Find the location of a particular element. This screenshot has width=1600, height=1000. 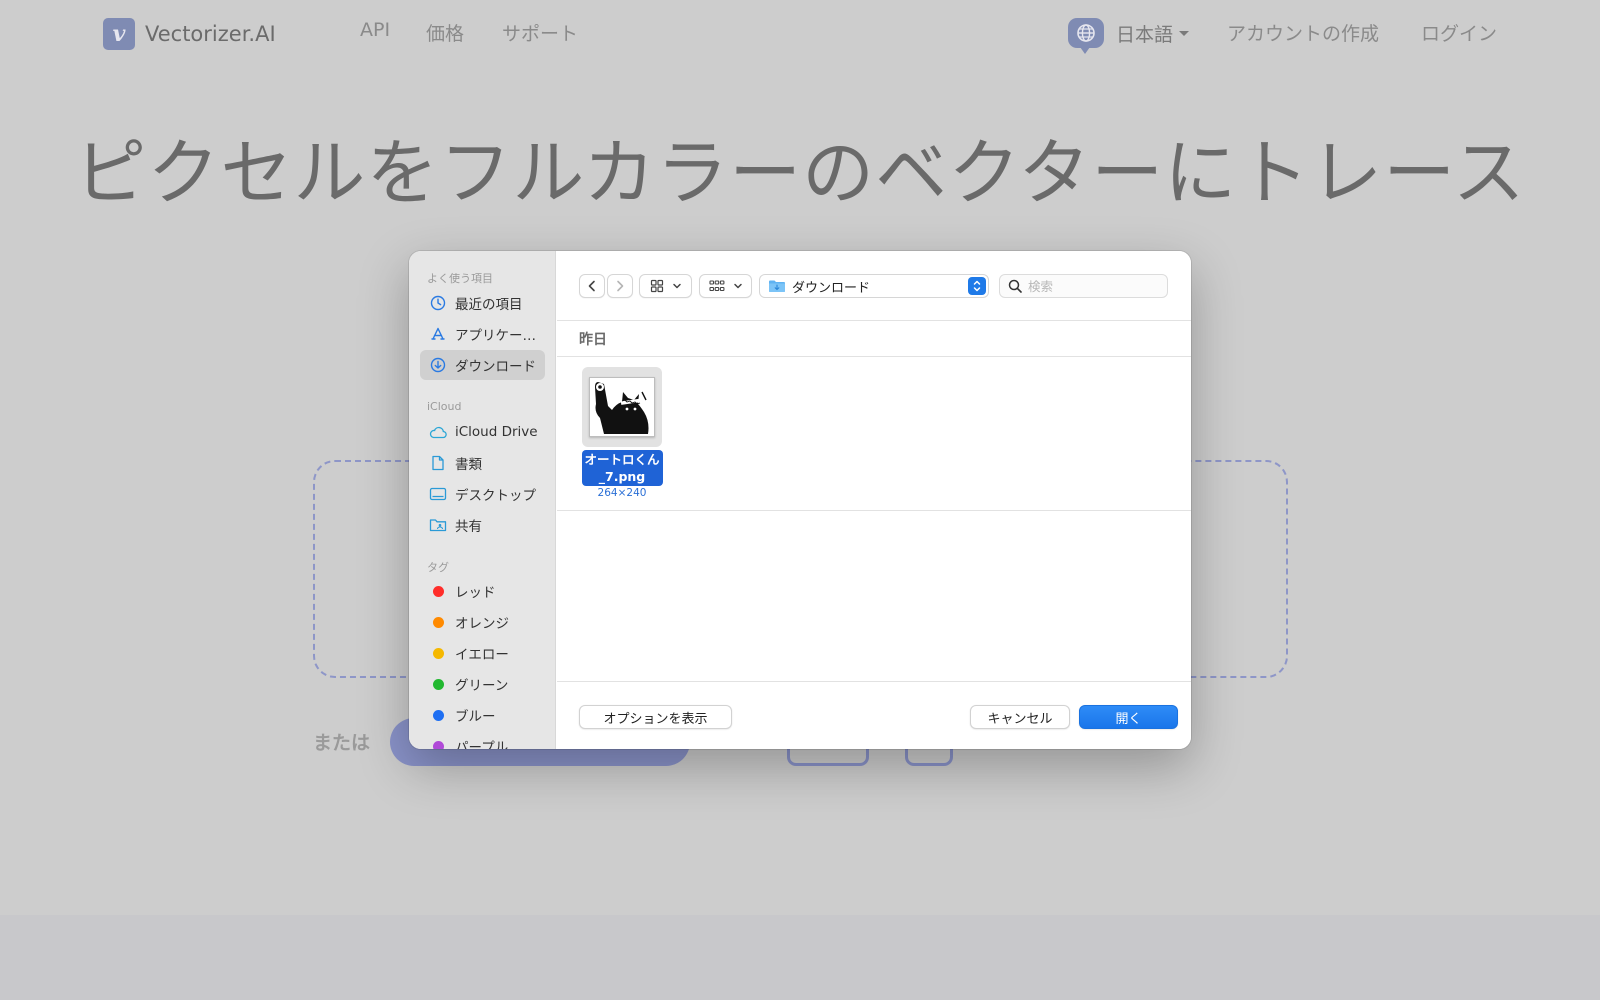

sidebar-item-label: 最近の項目 is located at coordinates (489, 305).